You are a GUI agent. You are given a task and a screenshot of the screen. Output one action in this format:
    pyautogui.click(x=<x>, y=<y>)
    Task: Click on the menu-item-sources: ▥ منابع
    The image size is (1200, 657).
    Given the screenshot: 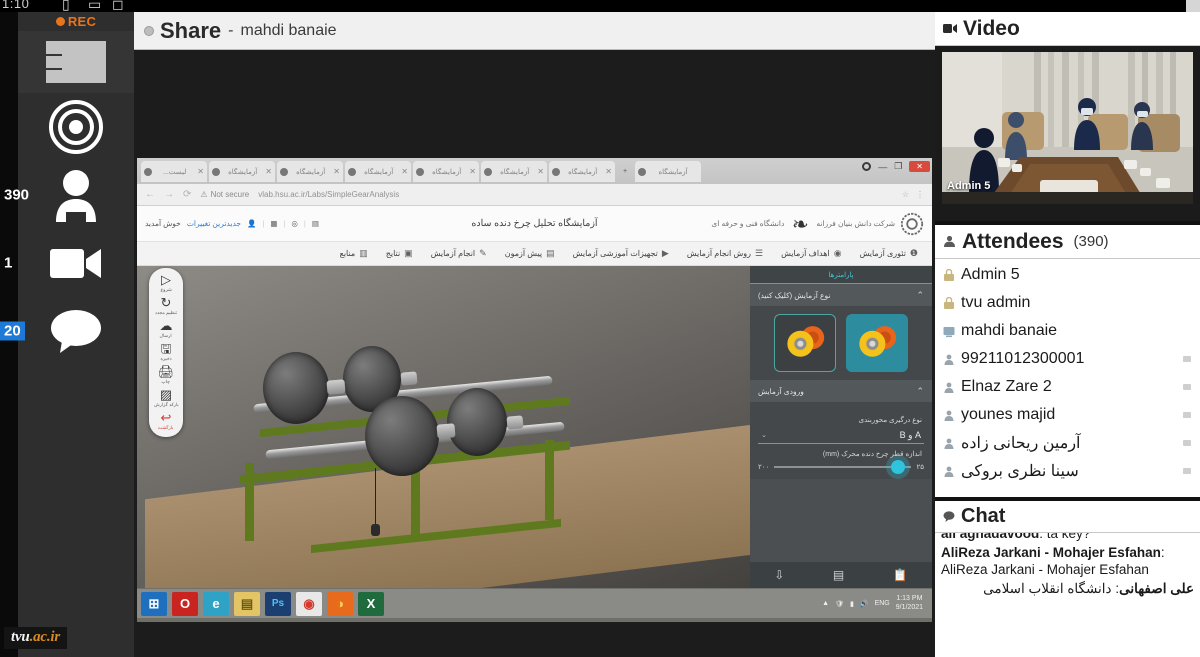 What is the action you would take?
    pyautogui.click(x=354, y=253)
    